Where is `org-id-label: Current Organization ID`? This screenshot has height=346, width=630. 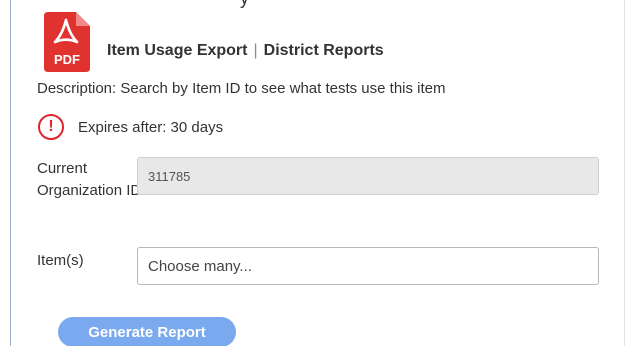 org-id-label: Current Organization ID is located at coordinates (89, 179).